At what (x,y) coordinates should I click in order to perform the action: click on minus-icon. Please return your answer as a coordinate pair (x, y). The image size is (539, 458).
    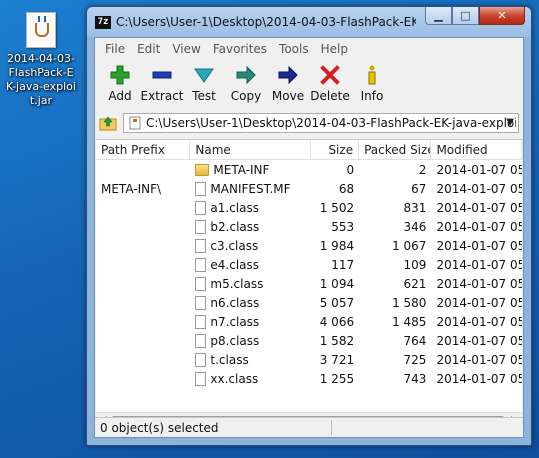
    Looking at the image, I should click on (162, 75).